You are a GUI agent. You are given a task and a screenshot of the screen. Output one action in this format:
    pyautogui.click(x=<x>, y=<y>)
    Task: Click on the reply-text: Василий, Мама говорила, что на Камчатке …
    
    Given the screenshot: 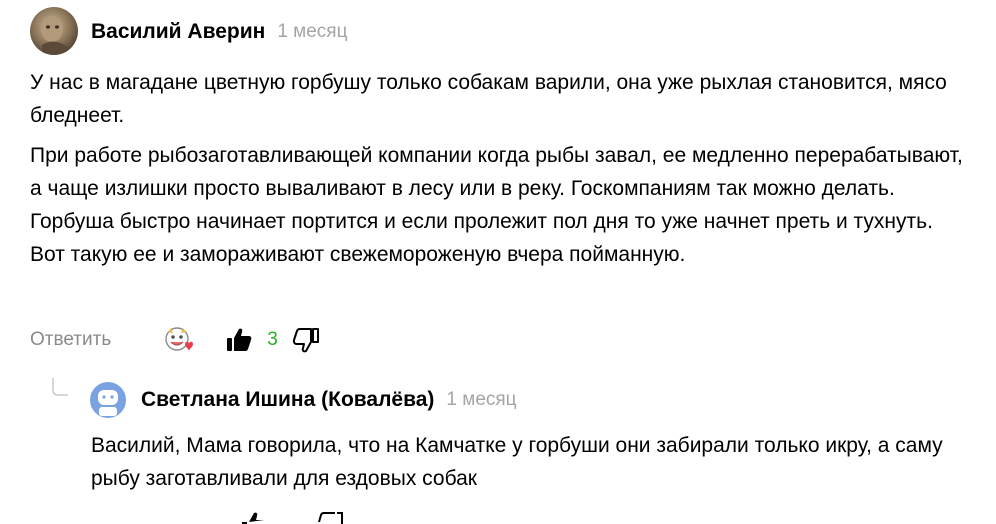 What is the action you would take?
    pyautogui.click(x=517, y=462)
    